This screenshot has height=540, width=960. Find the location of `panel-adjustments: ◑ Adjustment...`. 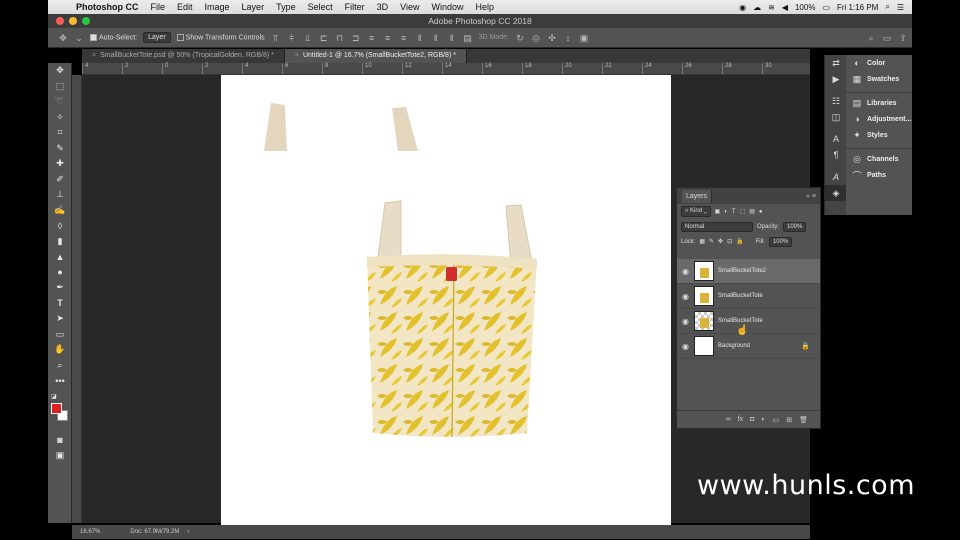

panel-adjustments: ◑ Adjustment... is located at coordinates (879, 119).